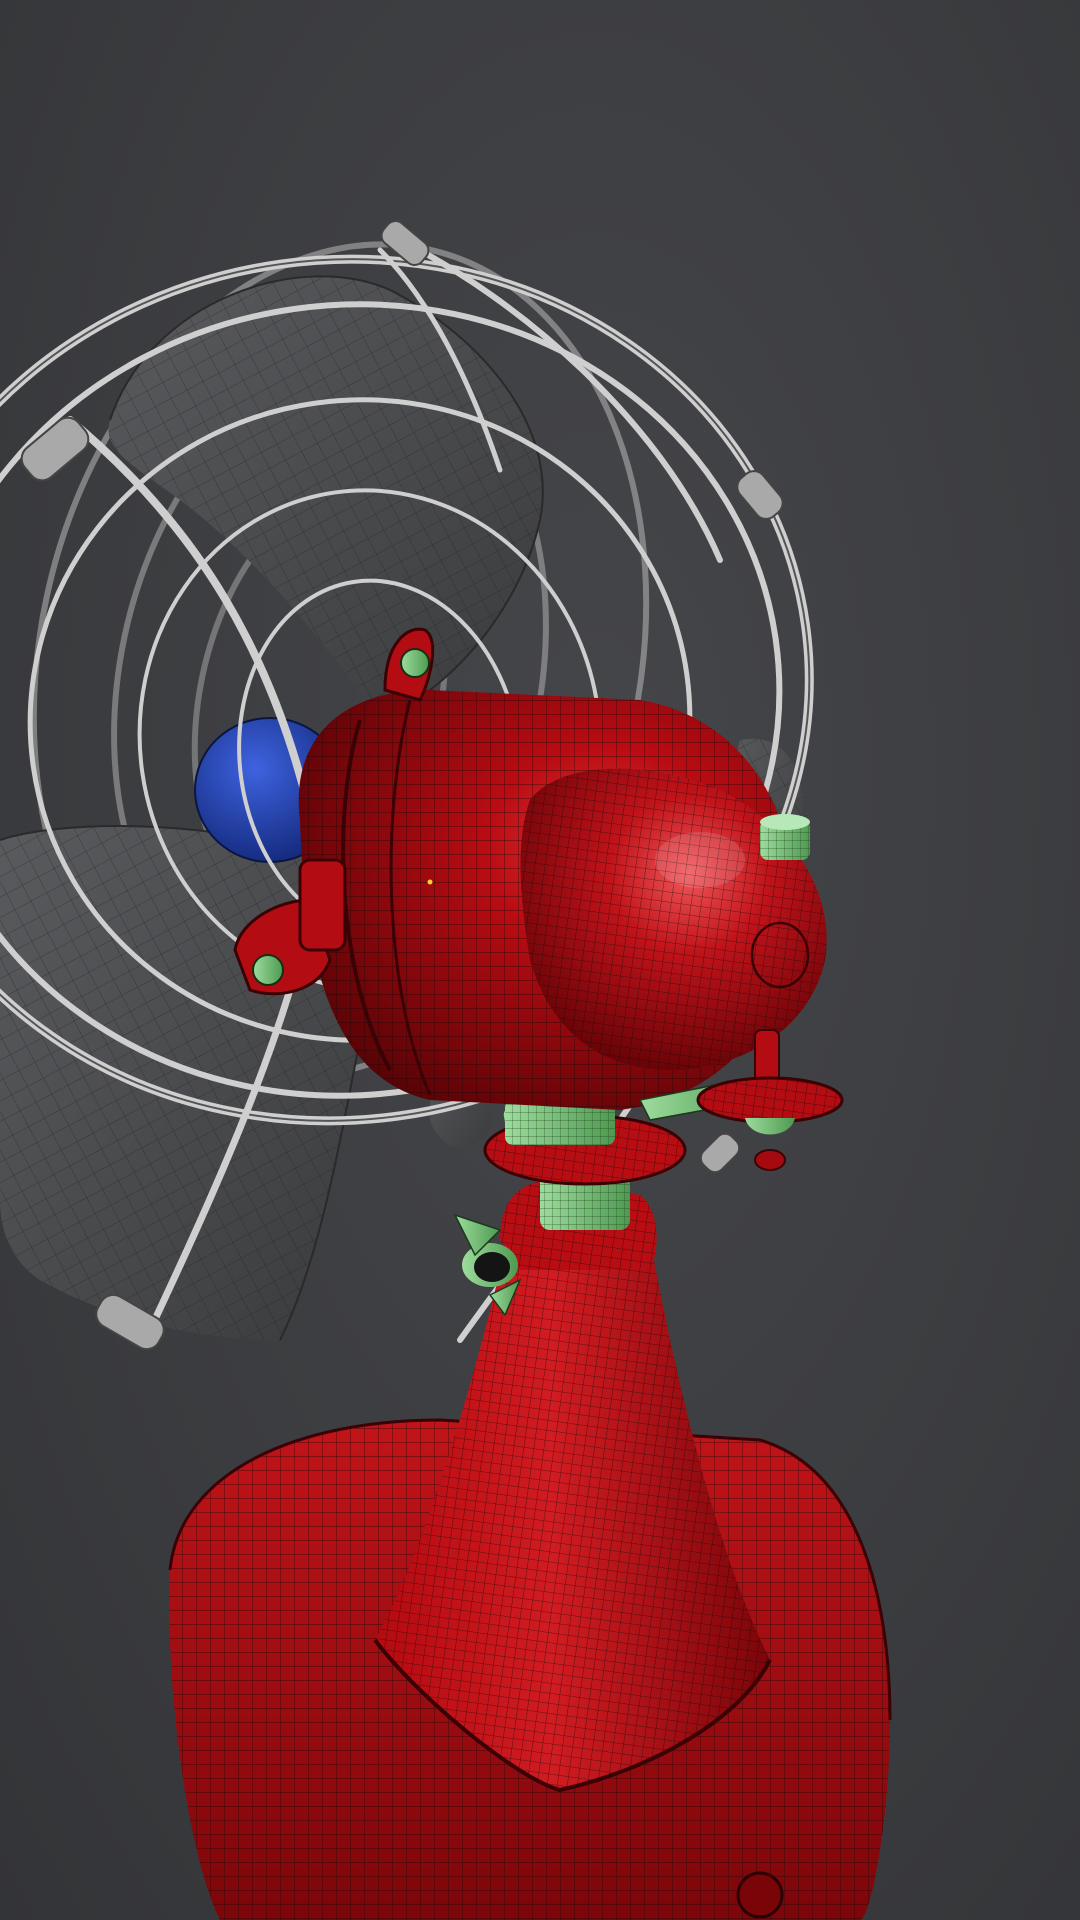  Describe the element at coordinates (785, 837) in the screenshot. I see `oscillation-knob` at that location.